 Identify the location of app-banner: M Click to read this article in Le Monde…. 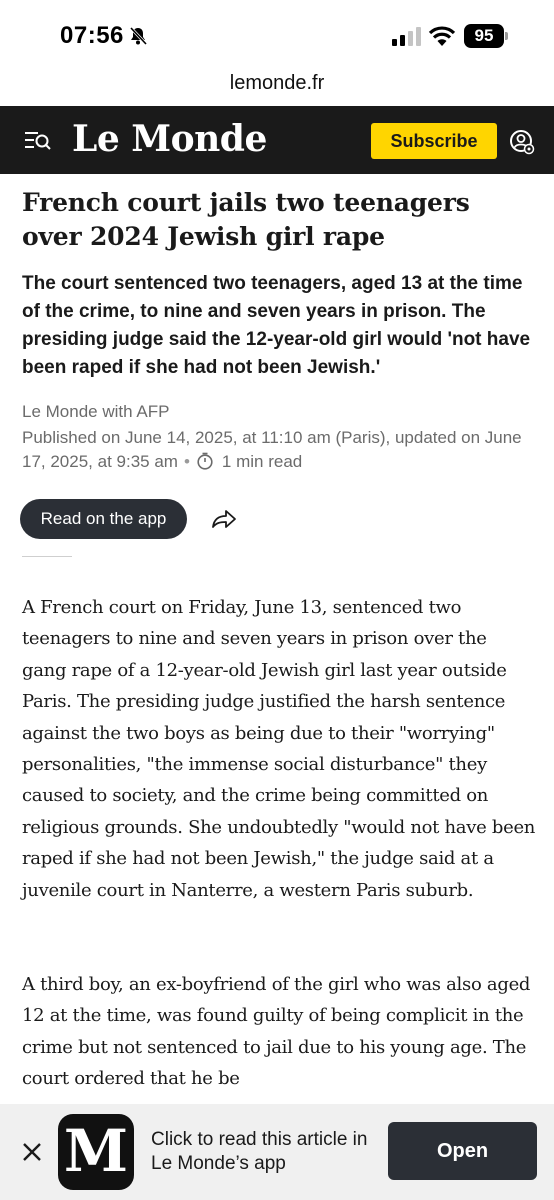
(277, 1152).